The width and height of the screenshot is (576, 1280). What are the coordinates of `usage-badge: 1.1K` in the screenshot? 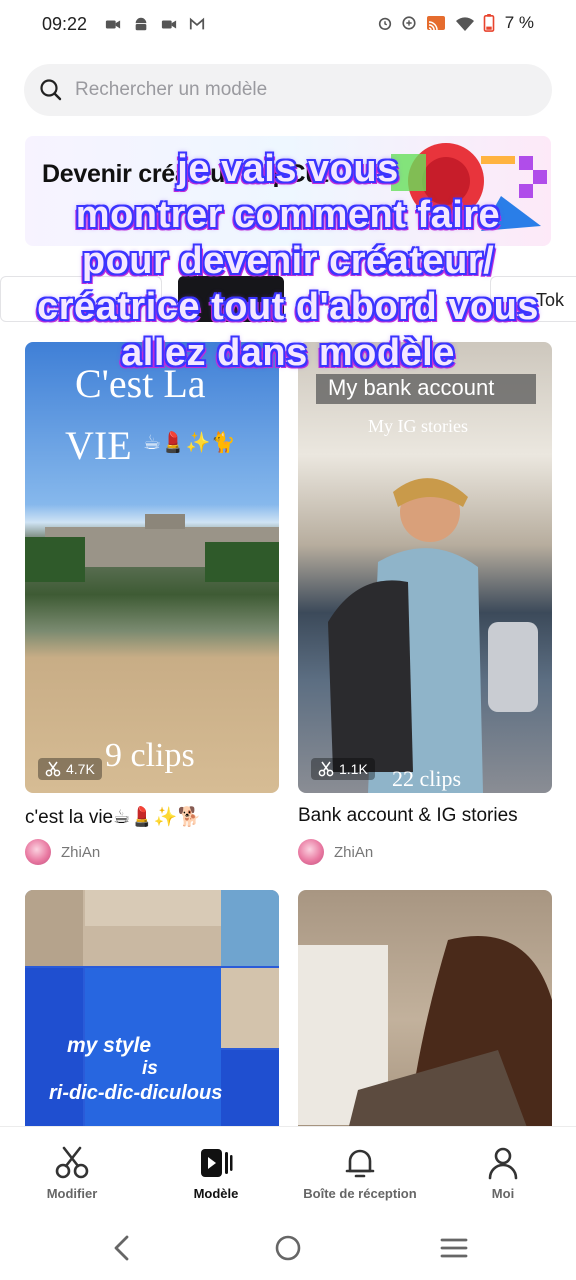 It's located at (343, 769).